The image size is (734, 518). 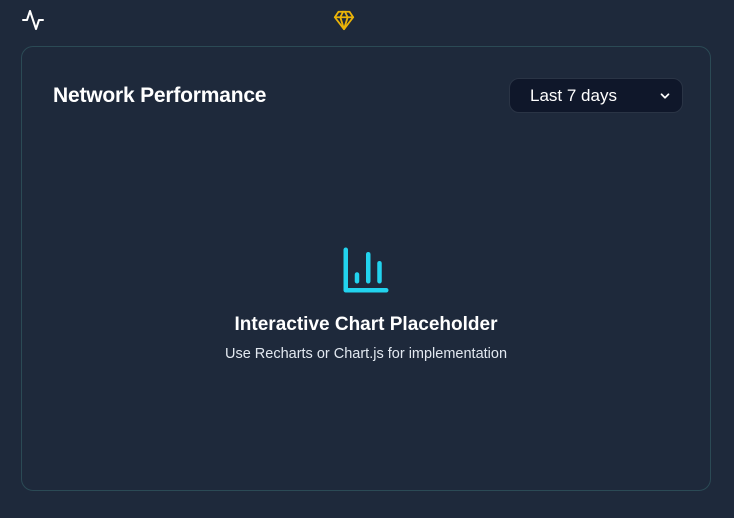 I want to click on chevron-down-icon, so click(x=665, y=95).